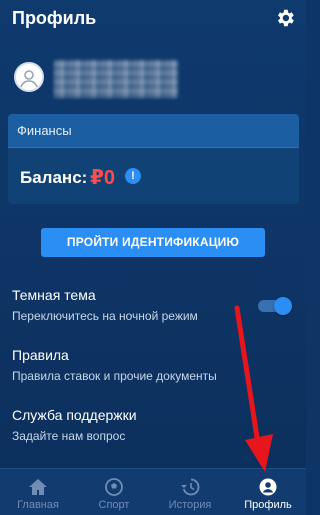 The width and height of the screenshot is (320, 515). I want to click on history-icon, so click(190, 487).